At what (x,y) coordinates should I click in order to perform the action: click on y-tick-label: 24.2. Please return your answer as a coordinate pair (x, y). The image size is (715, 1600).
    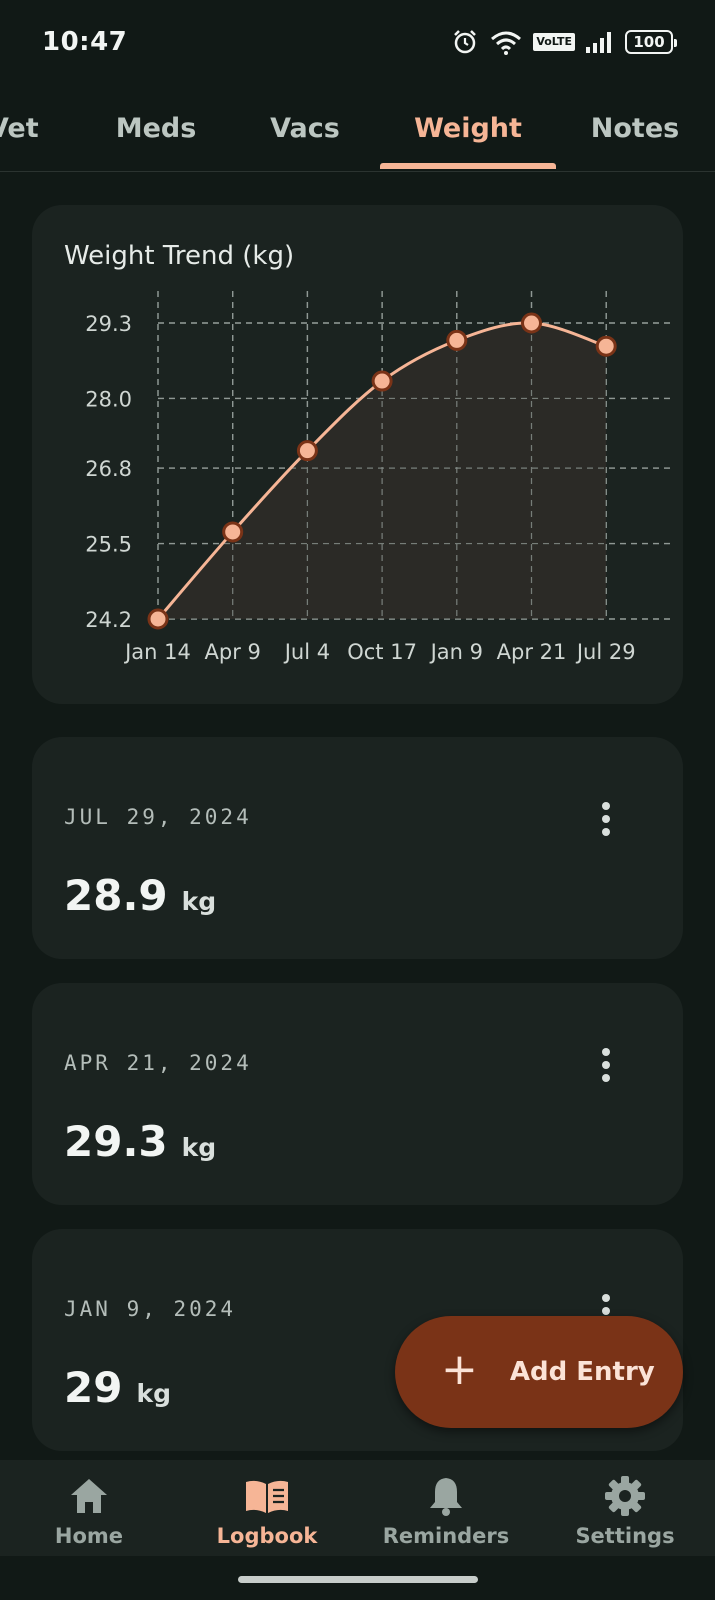
    Looking at the image, I should click on (108, 620).